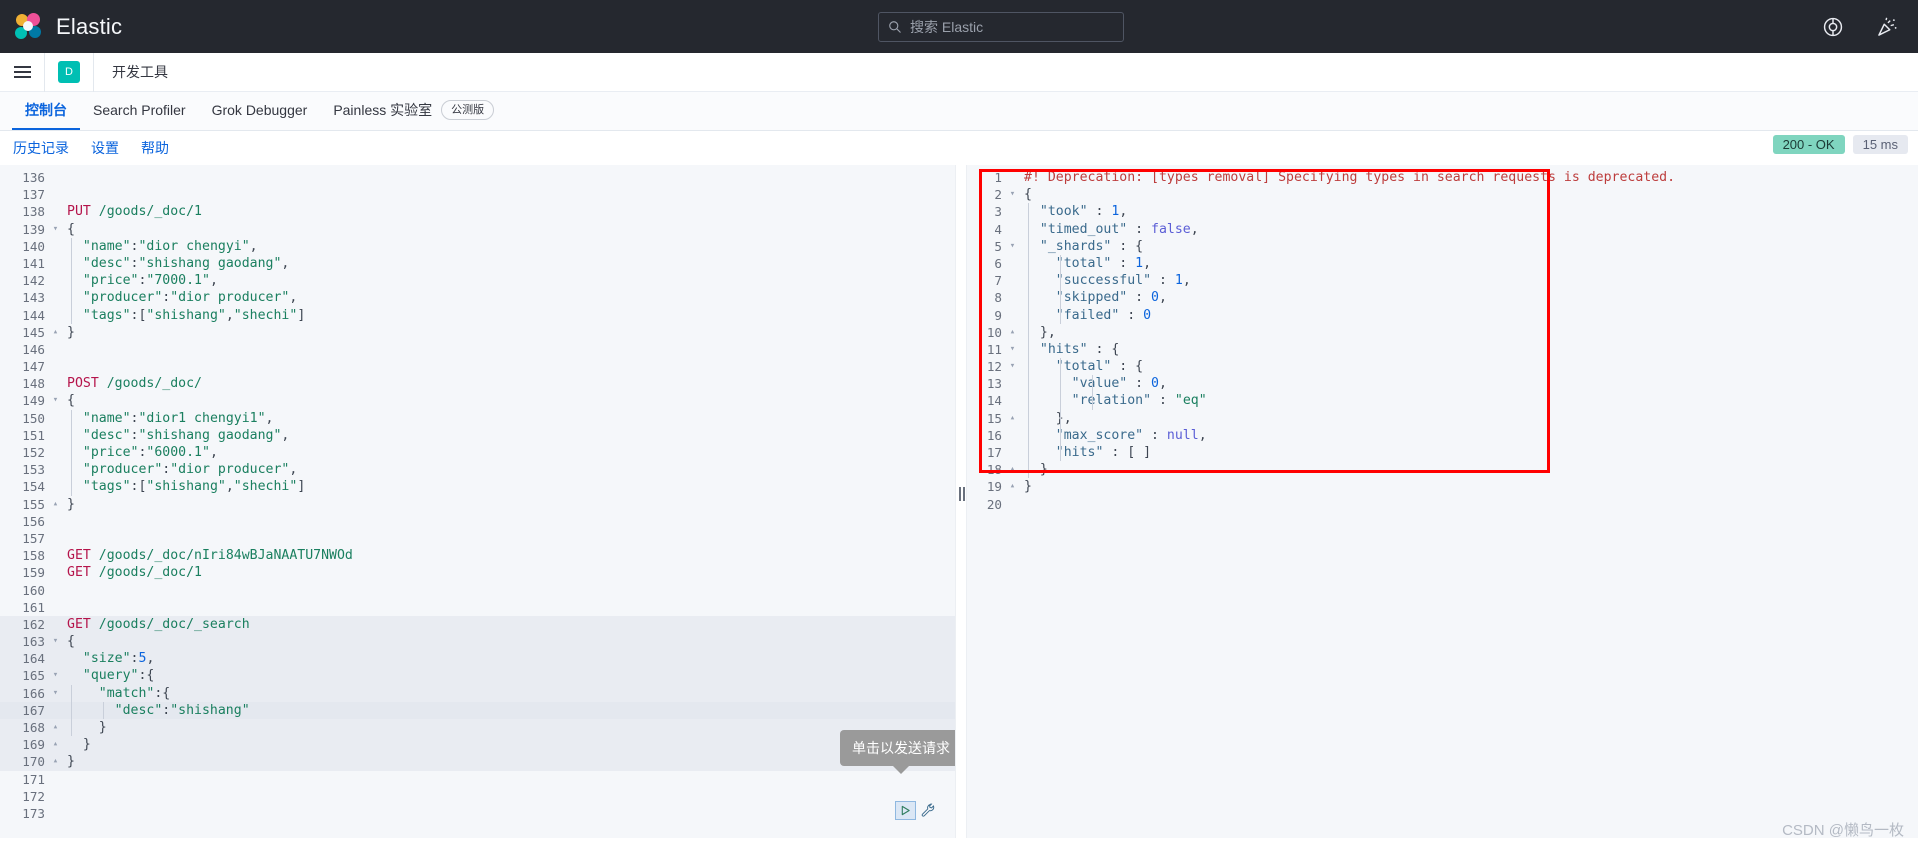 Image resolution: width=1918 pixels, height=846 pixels. I want to click on code-line-text: "total" : {, so click(1084, 367).